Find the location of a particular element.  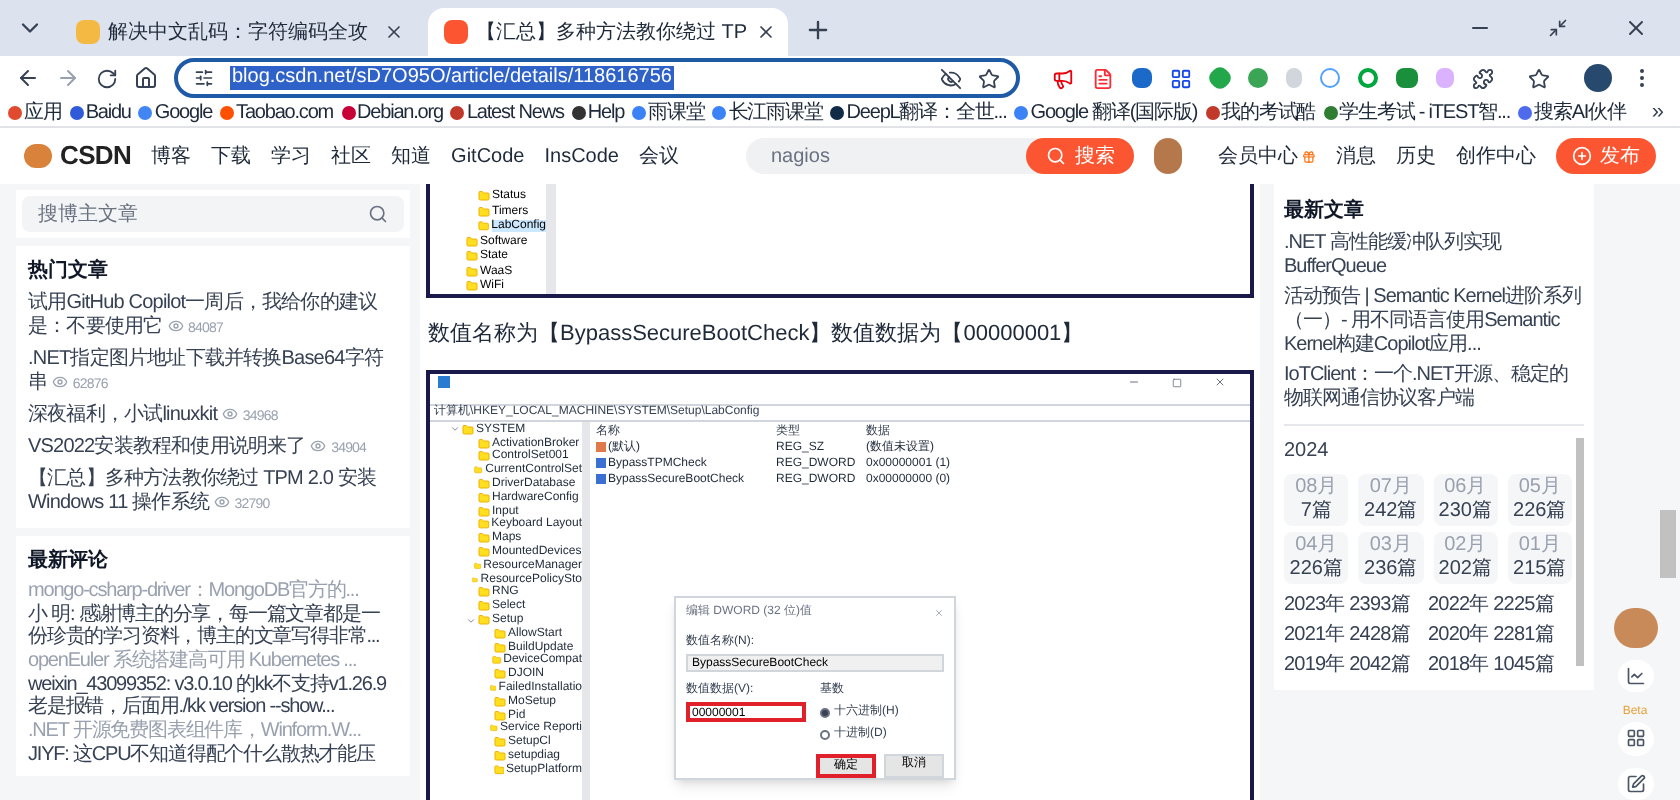

article-link: .NET 高性能缓冲队列实现 BufferQueue is located at coordinates (1434, 256).